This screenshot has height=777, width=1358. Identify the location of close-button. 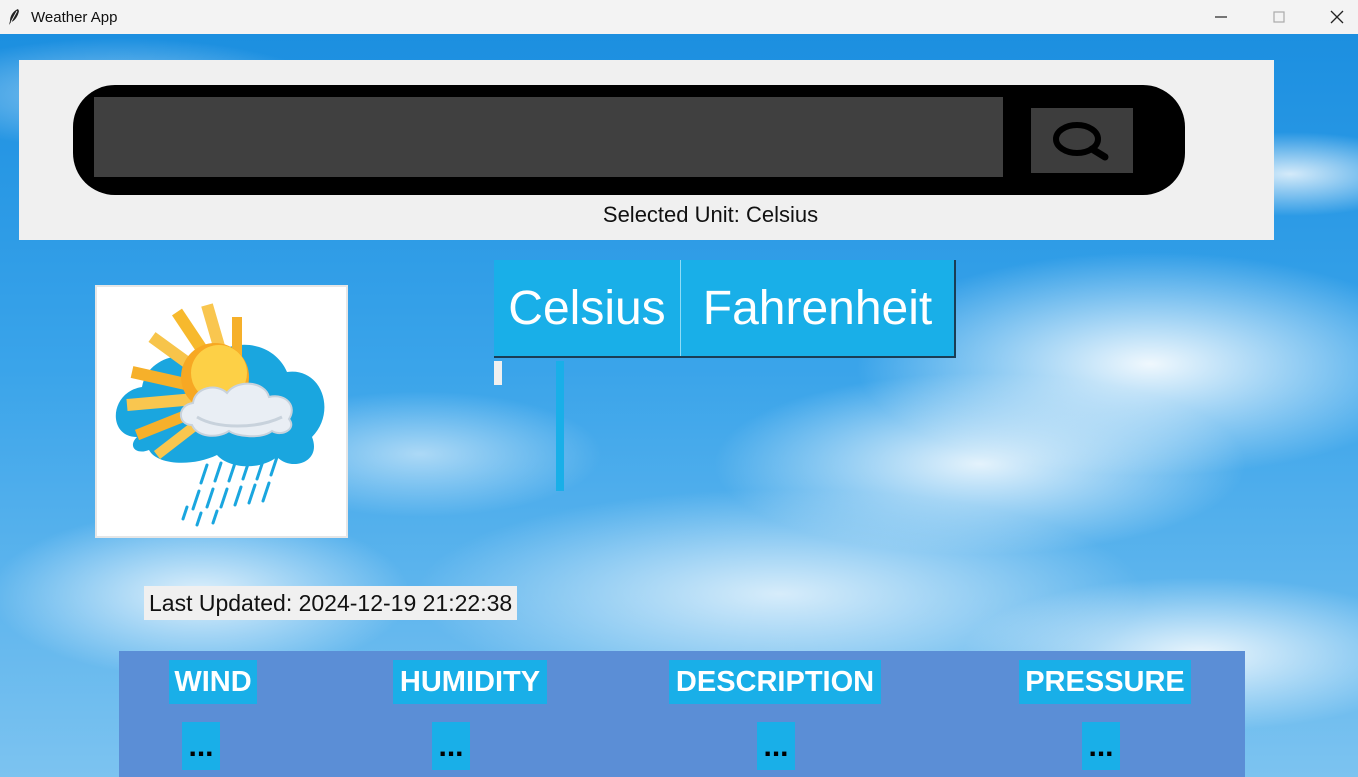
(1333, 17).